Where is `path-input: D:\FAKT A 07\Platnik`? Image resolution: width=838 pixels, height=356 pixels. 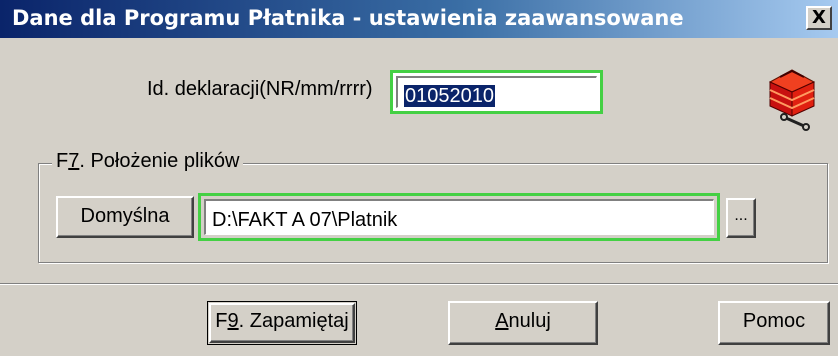 path-input: D:\FAKT A 07\Platnik is located at coordinates (459, 217).